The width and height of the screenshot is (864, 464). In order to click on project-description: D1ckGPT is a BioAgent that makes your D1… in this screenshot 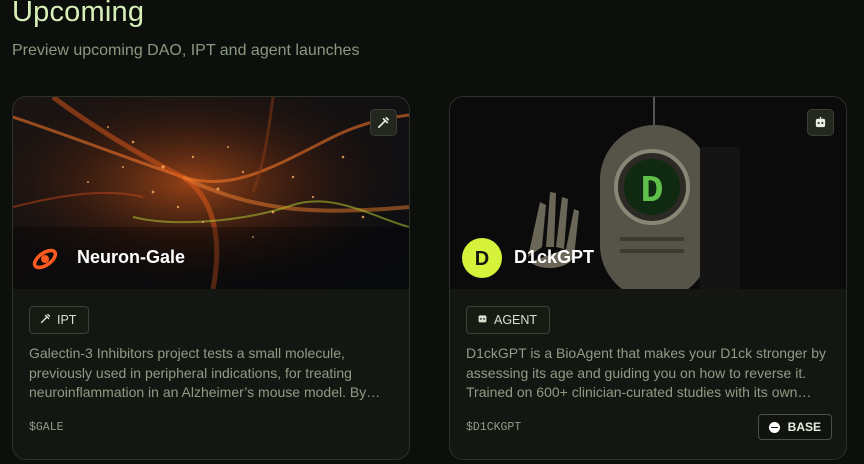, I will do `click(646, 372)`.